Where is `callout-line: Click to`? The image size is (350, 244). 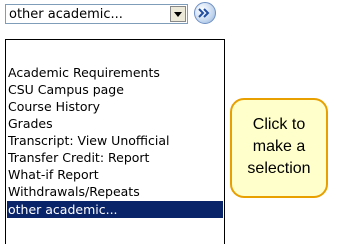 callout-line: Click to is located at coordinates (279, 124).